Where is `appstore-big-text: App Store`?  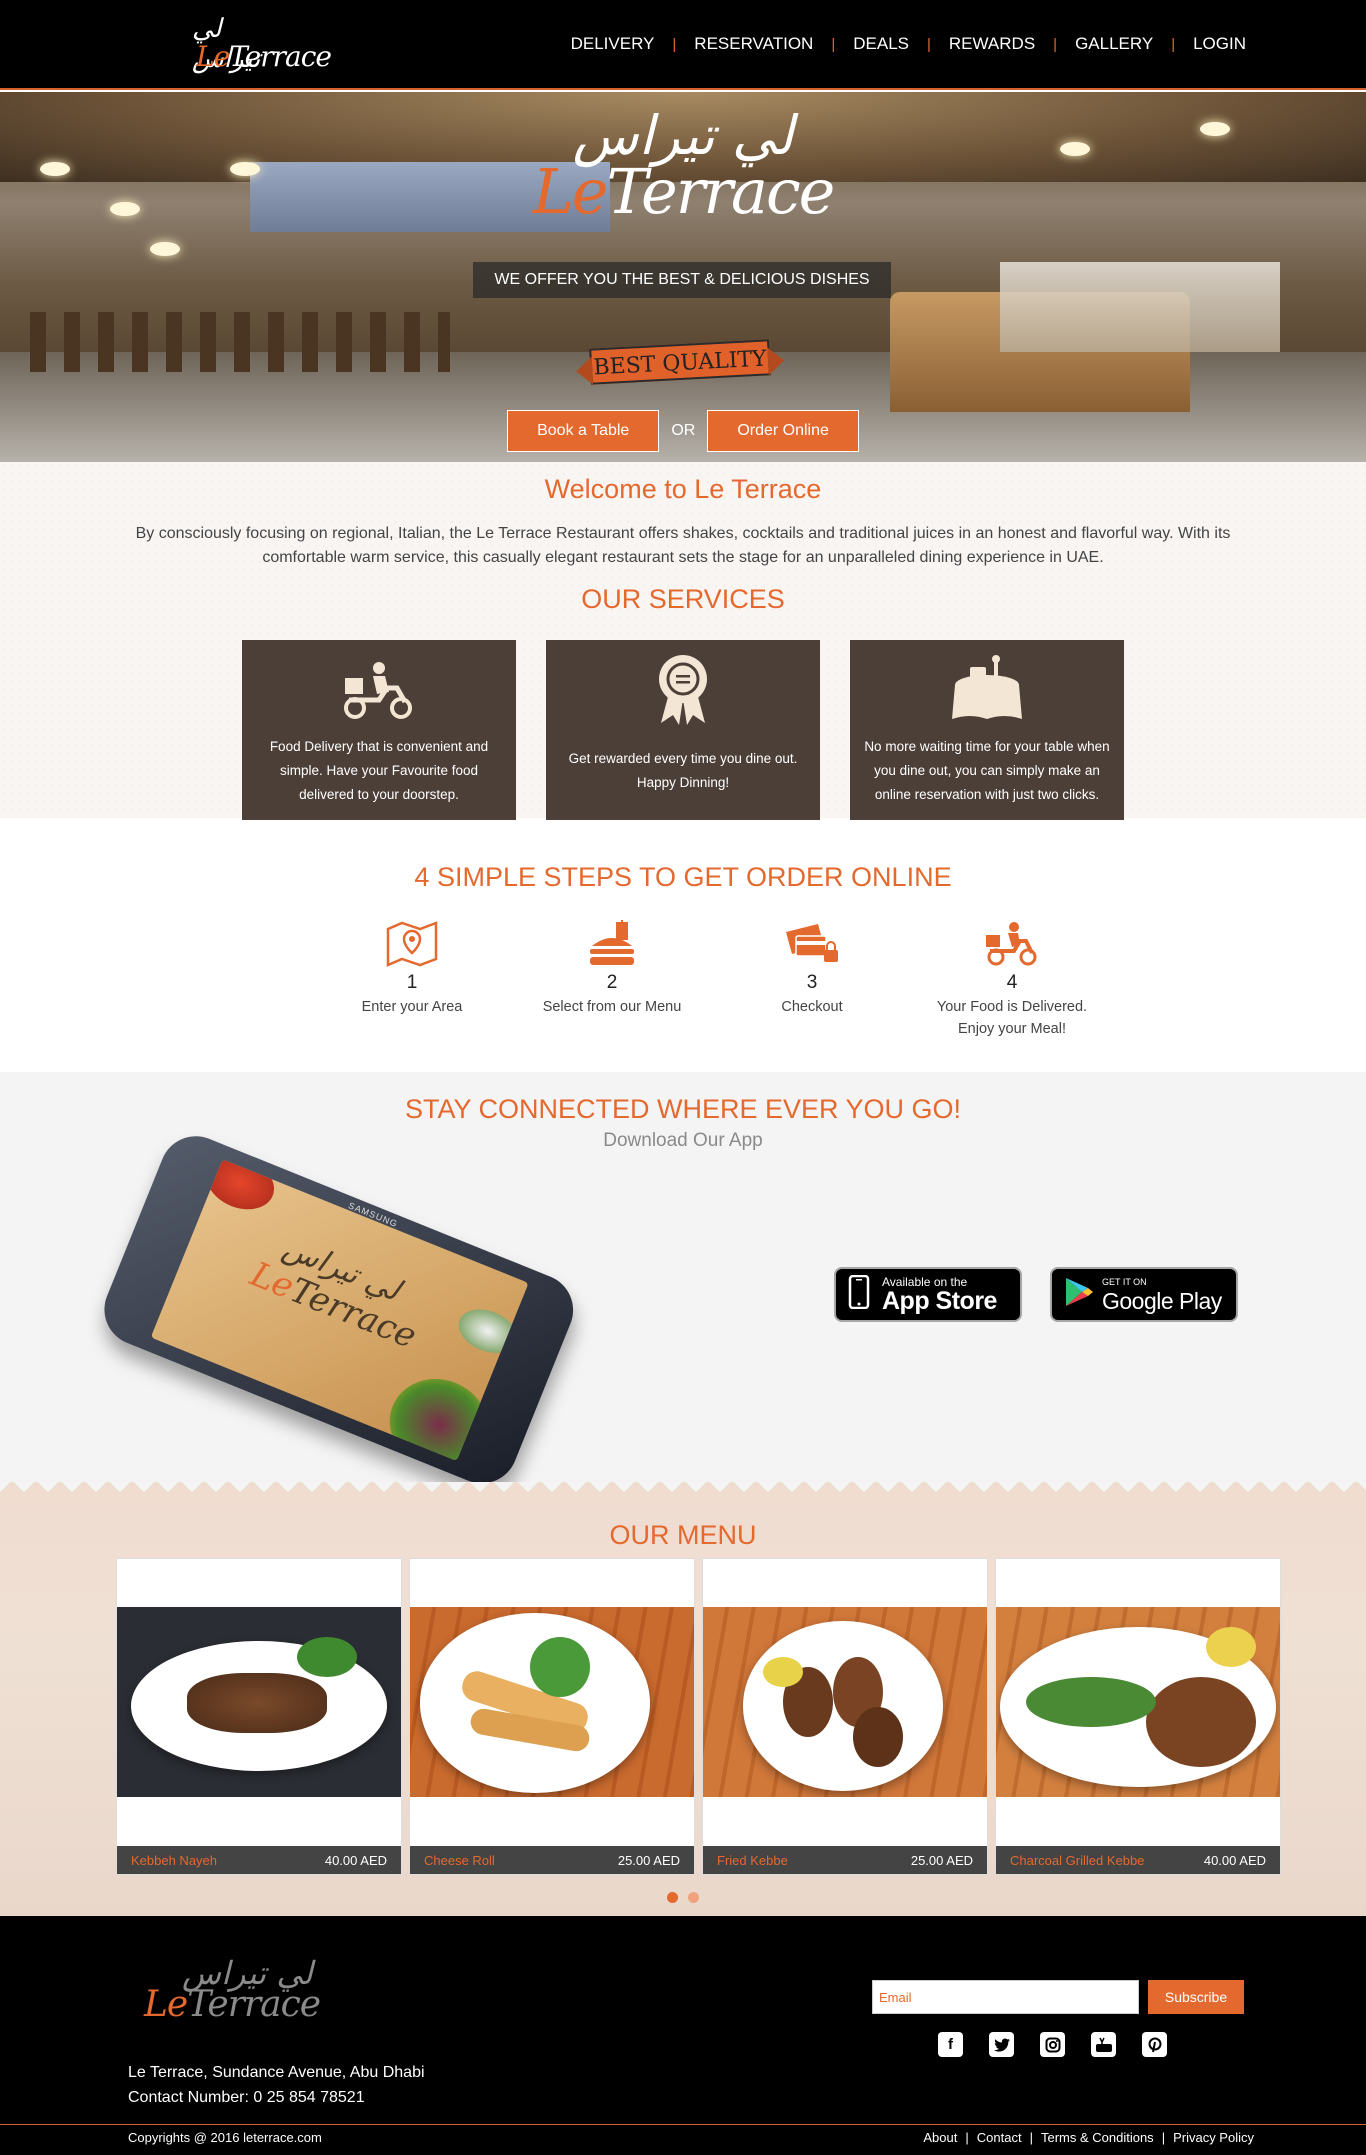
appstore-big-text: App Store is located at coordinates (939, 1300).